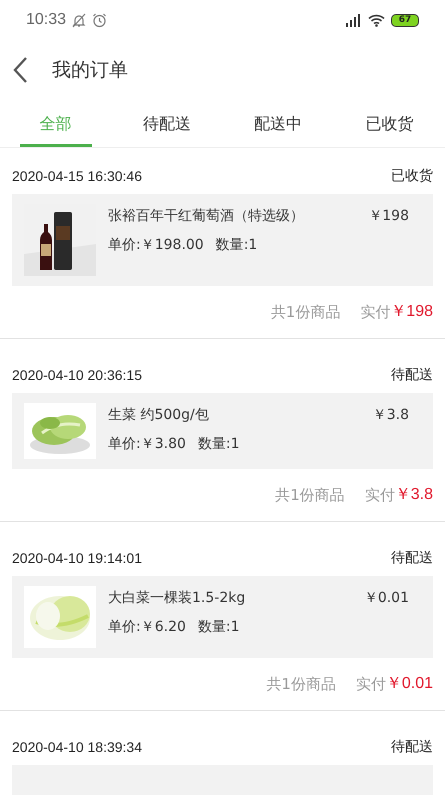  I want to click on wifi-icon, so click(376, 20).